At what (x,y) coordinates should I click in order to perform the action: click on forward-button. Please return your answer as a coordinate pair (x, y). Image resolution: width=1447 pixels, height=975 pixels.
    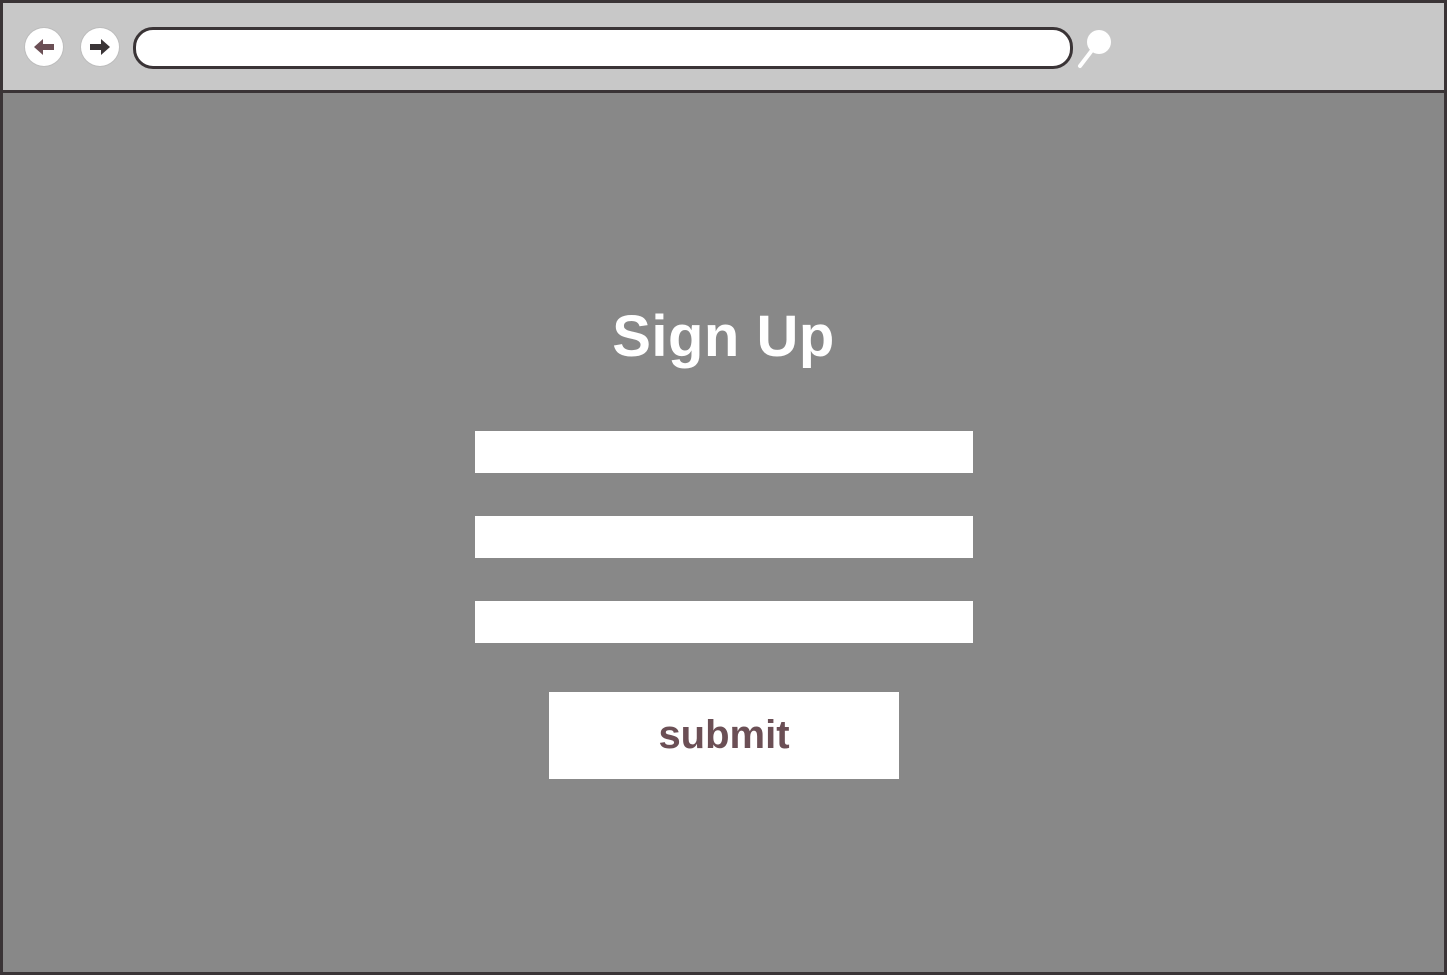
    Looking at the image, I should click on (100, 47).